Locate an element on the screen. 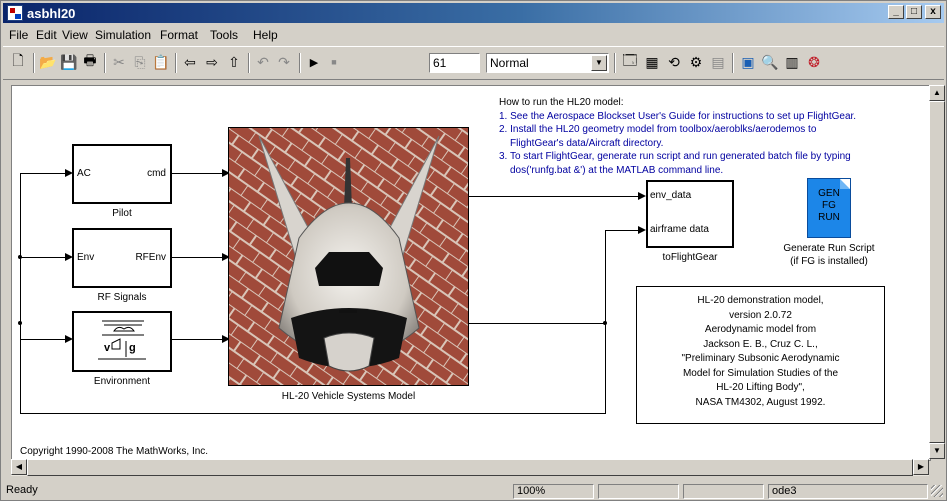  build-icon: ⚙ is located at coordinates (696, 62).